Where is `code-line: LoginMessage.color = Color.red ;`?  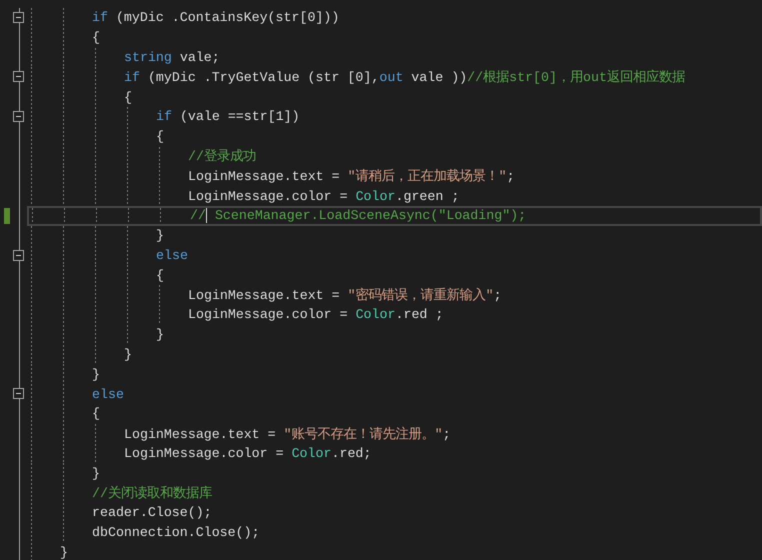
code-line: LoginMessage.color = Color.red ; is located at coordinates (316, 314).